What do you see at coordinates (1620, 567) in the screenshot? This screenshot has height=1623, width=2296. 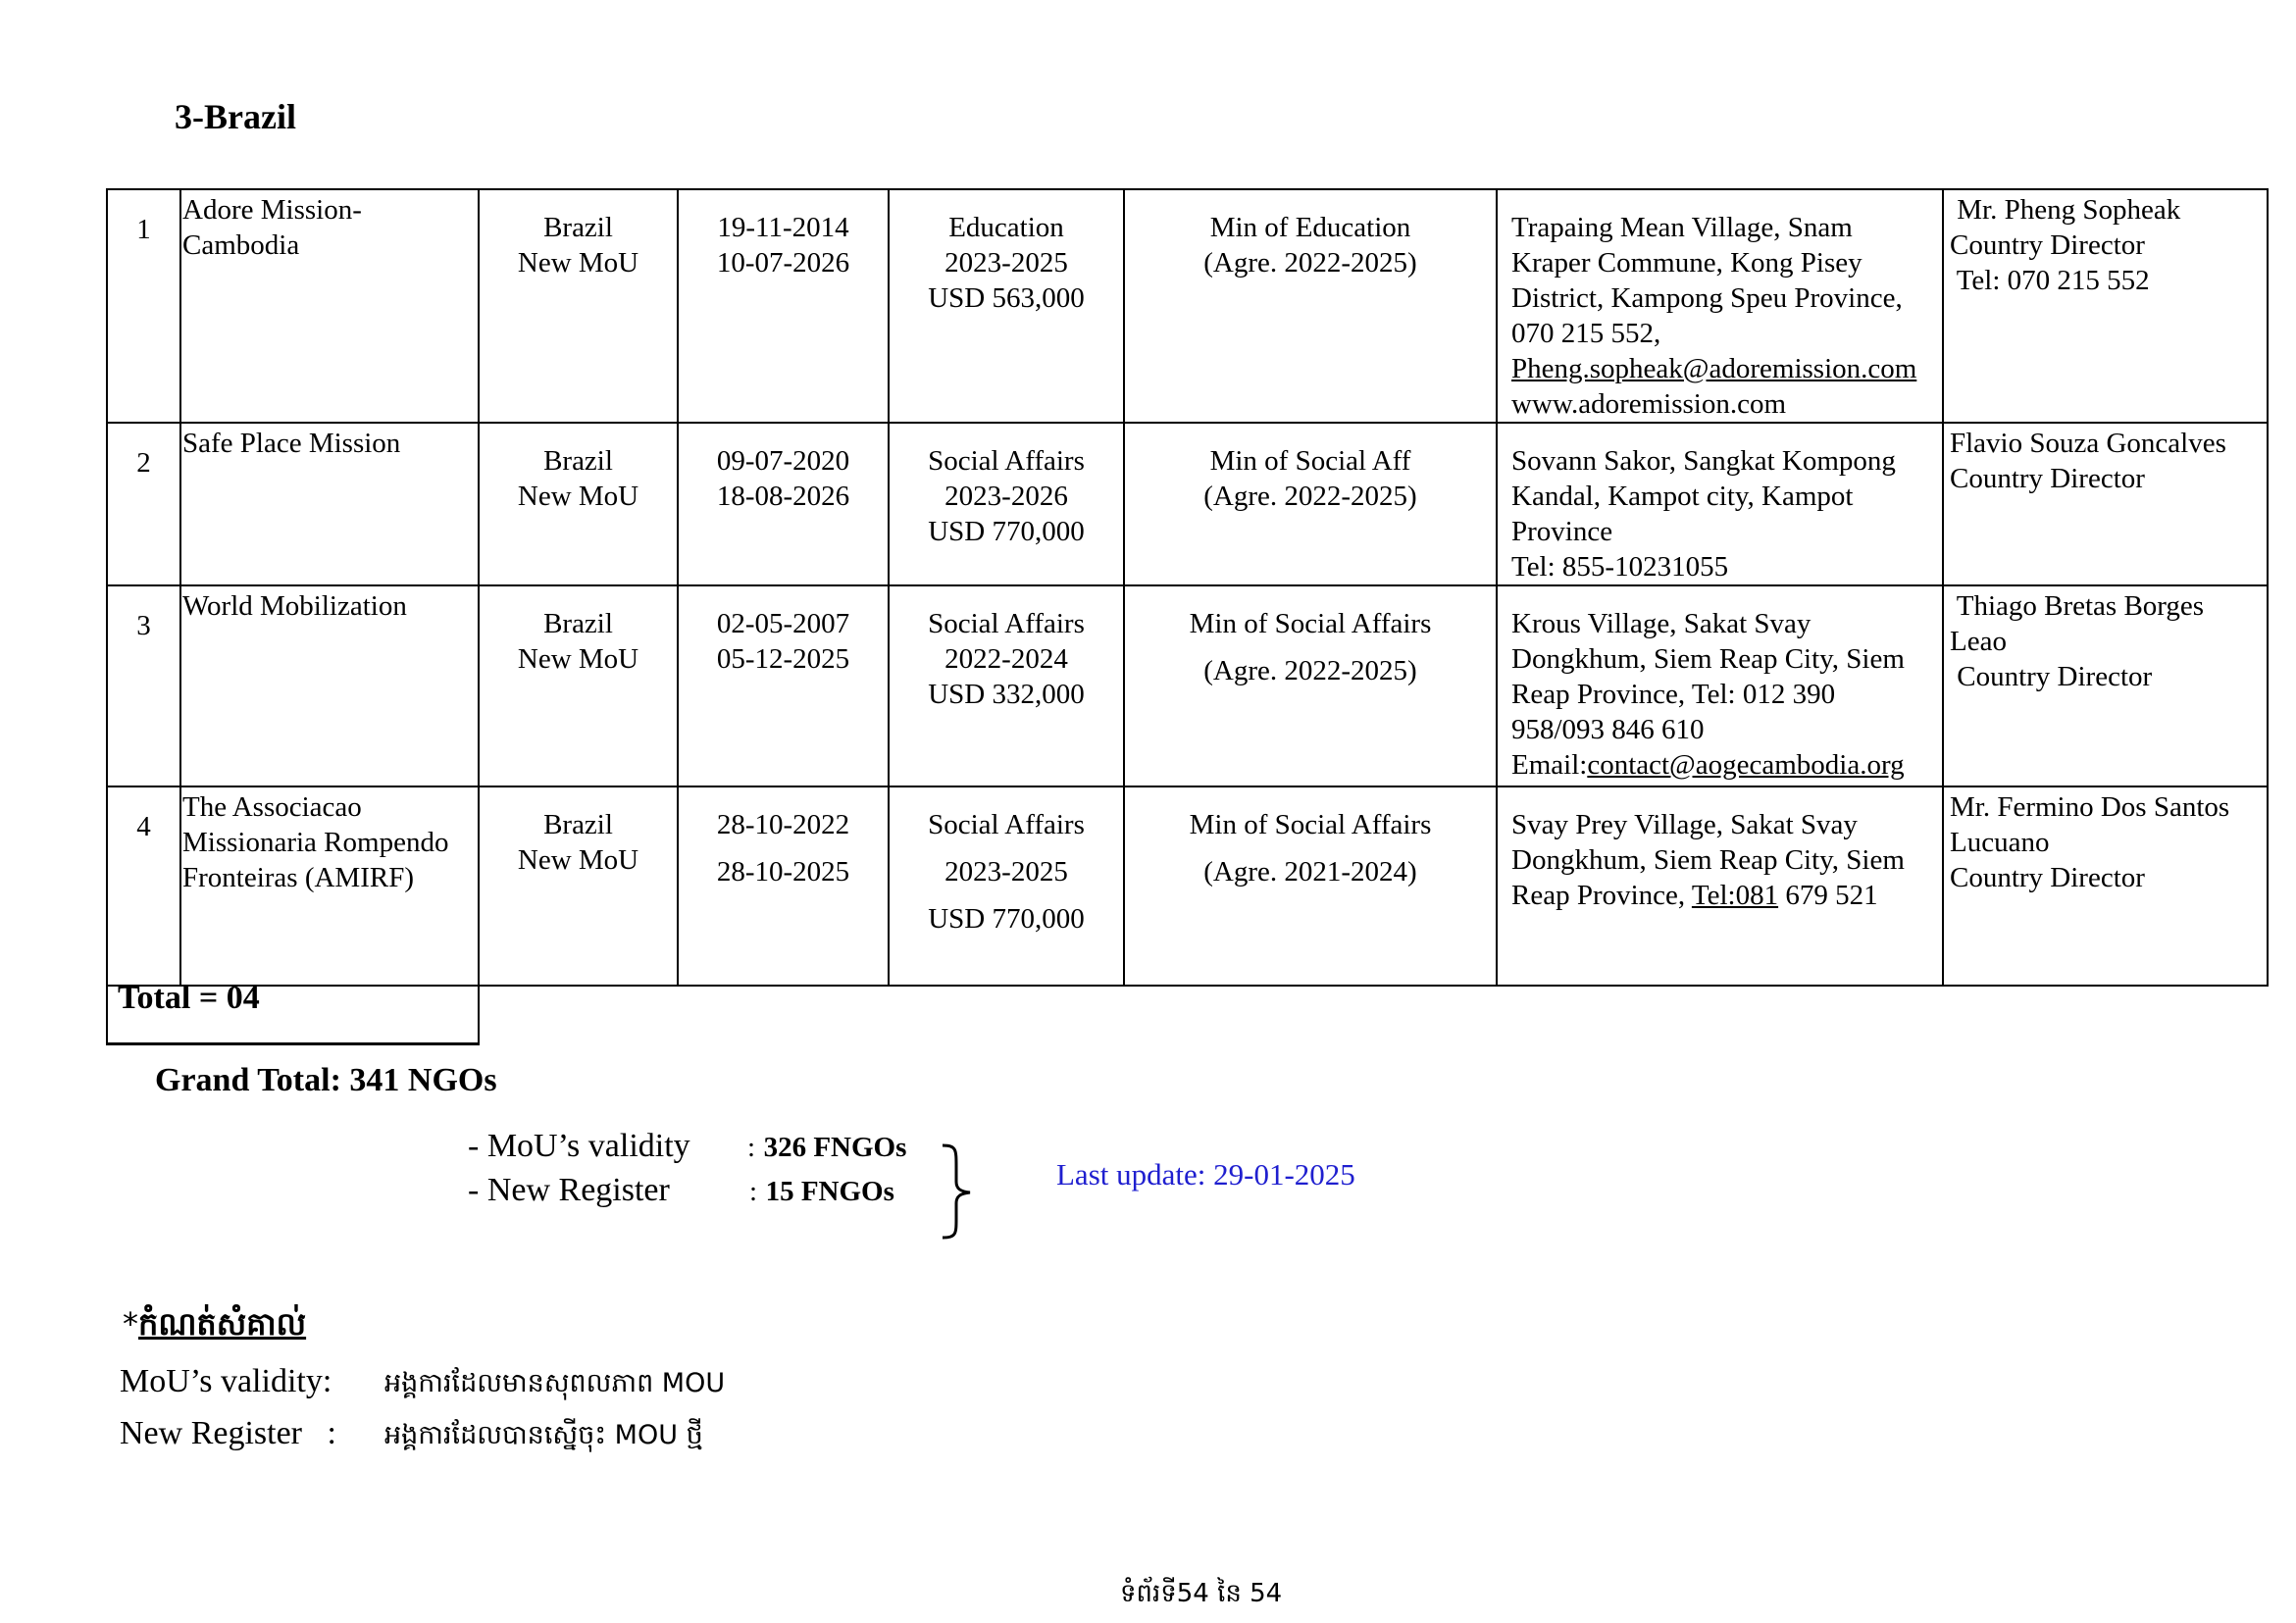 I see `cell-line: Tel: 855-10231055` at bounding box center [1620, 567].